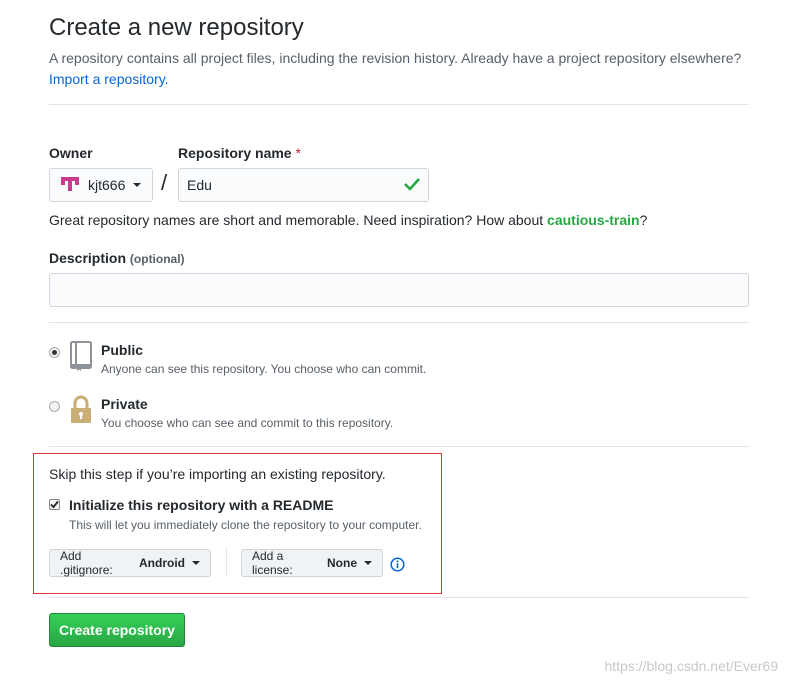 The image size is (788, 686). I want to click on required-mark: *, so click(298, 153).